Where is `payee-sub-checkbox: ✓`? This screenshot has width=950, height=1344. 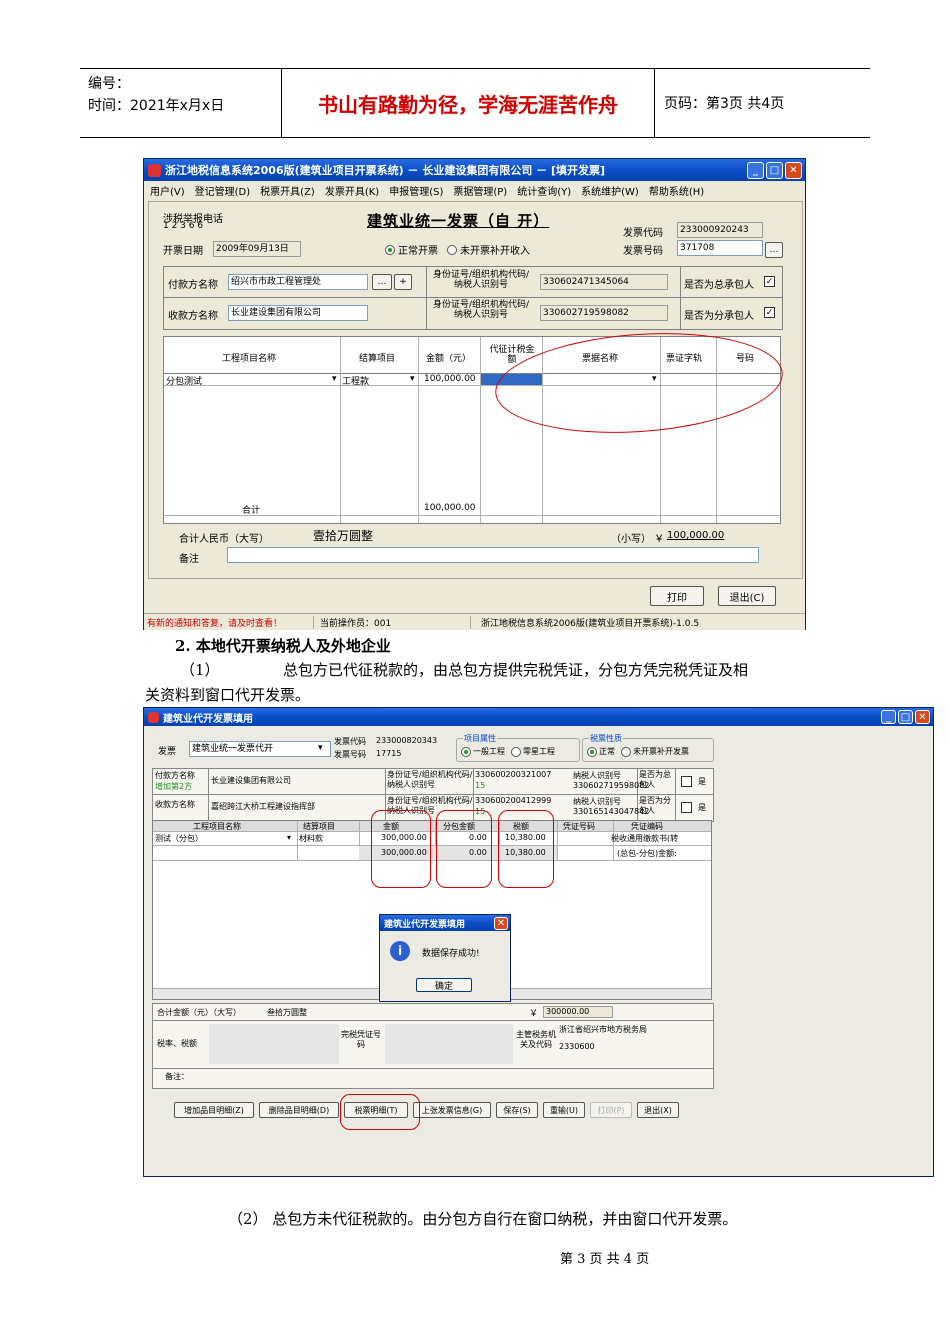 payee-sub-checkbox: ✓ is located at coordinates (769, 312).